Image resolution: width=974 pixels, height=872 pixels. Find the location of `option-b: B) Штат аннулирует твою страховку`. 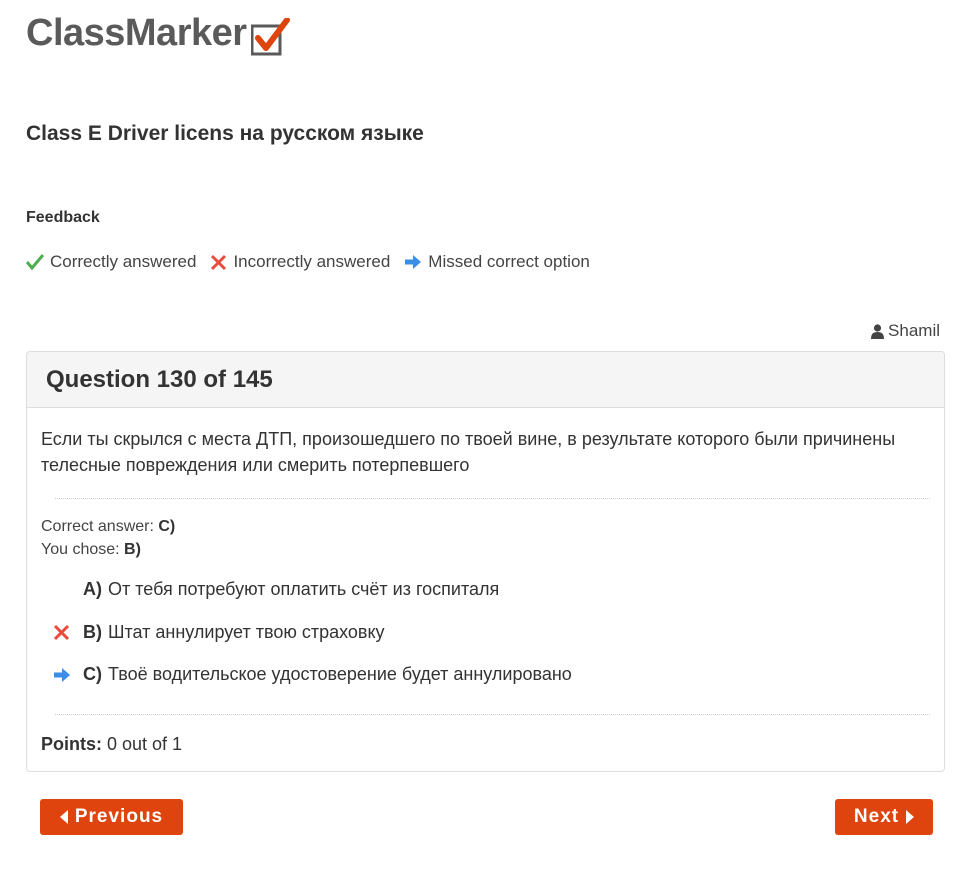

option-b: B) Штат аннулирует твою страховку is located at coordinates (219, 632).